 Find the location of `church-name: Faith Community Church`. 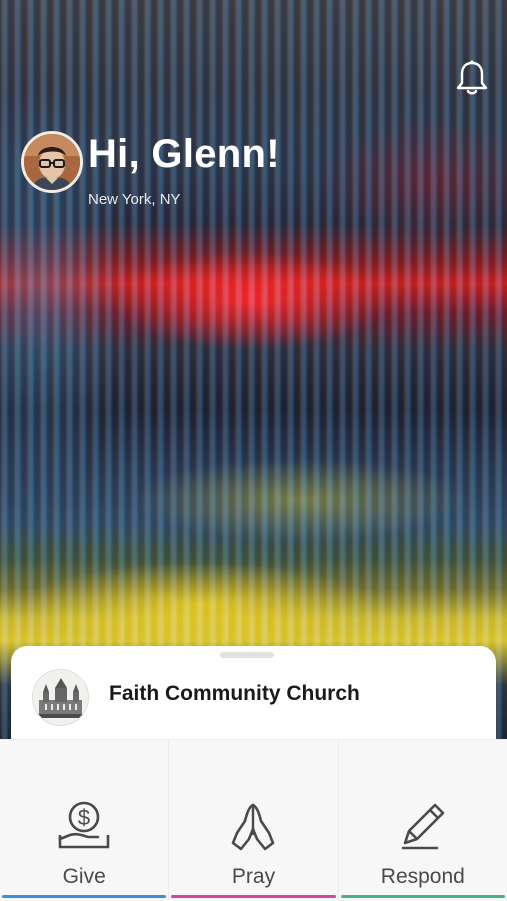

church-name: Faith Community Church is located at coordinates (234, 694).